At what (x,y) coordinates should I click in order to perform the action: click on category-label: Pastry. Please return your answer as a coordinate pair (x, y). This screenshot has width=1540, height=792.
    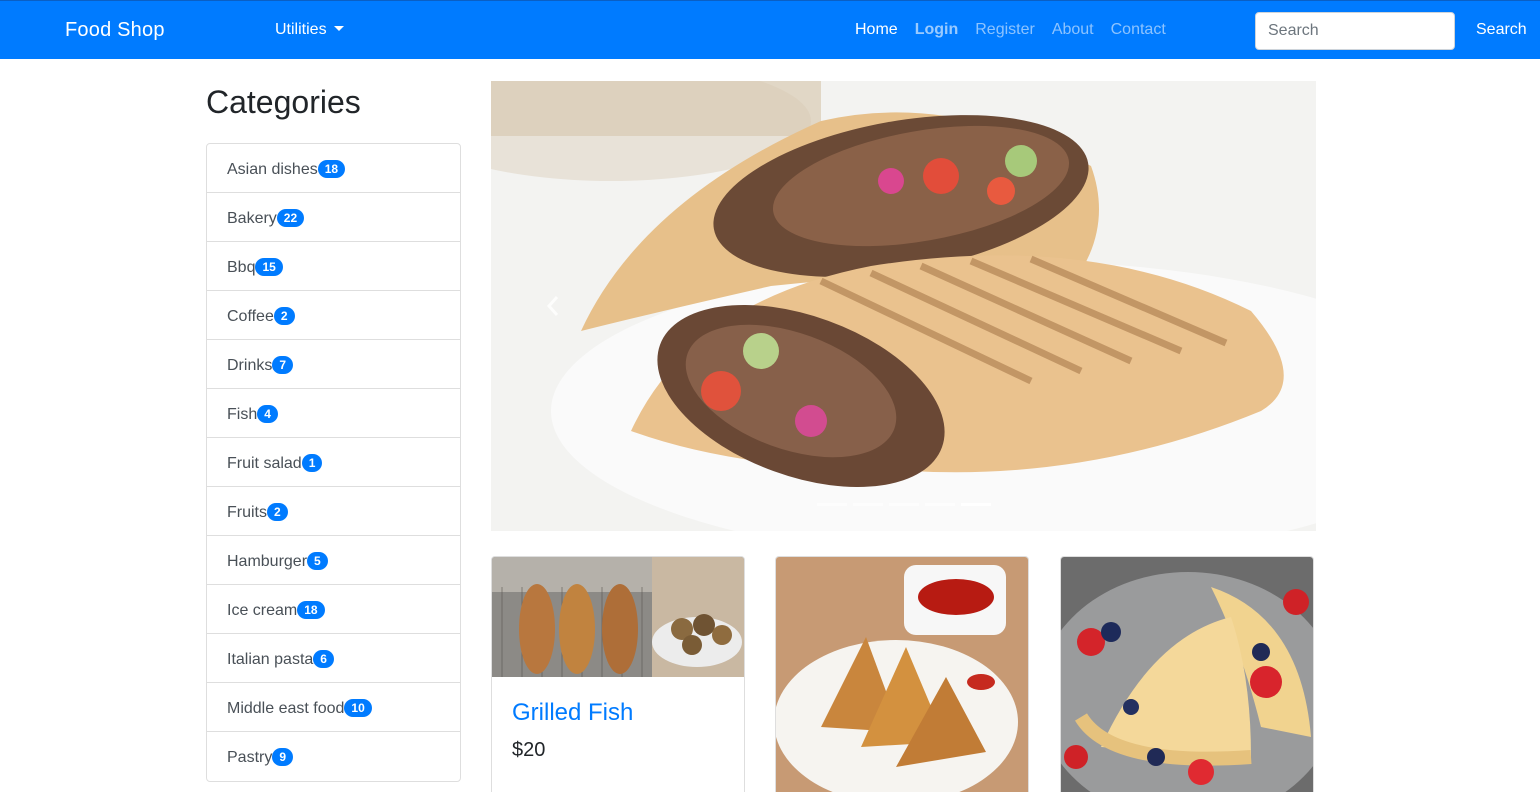
    Looking at the image, I should click on (250, 757).